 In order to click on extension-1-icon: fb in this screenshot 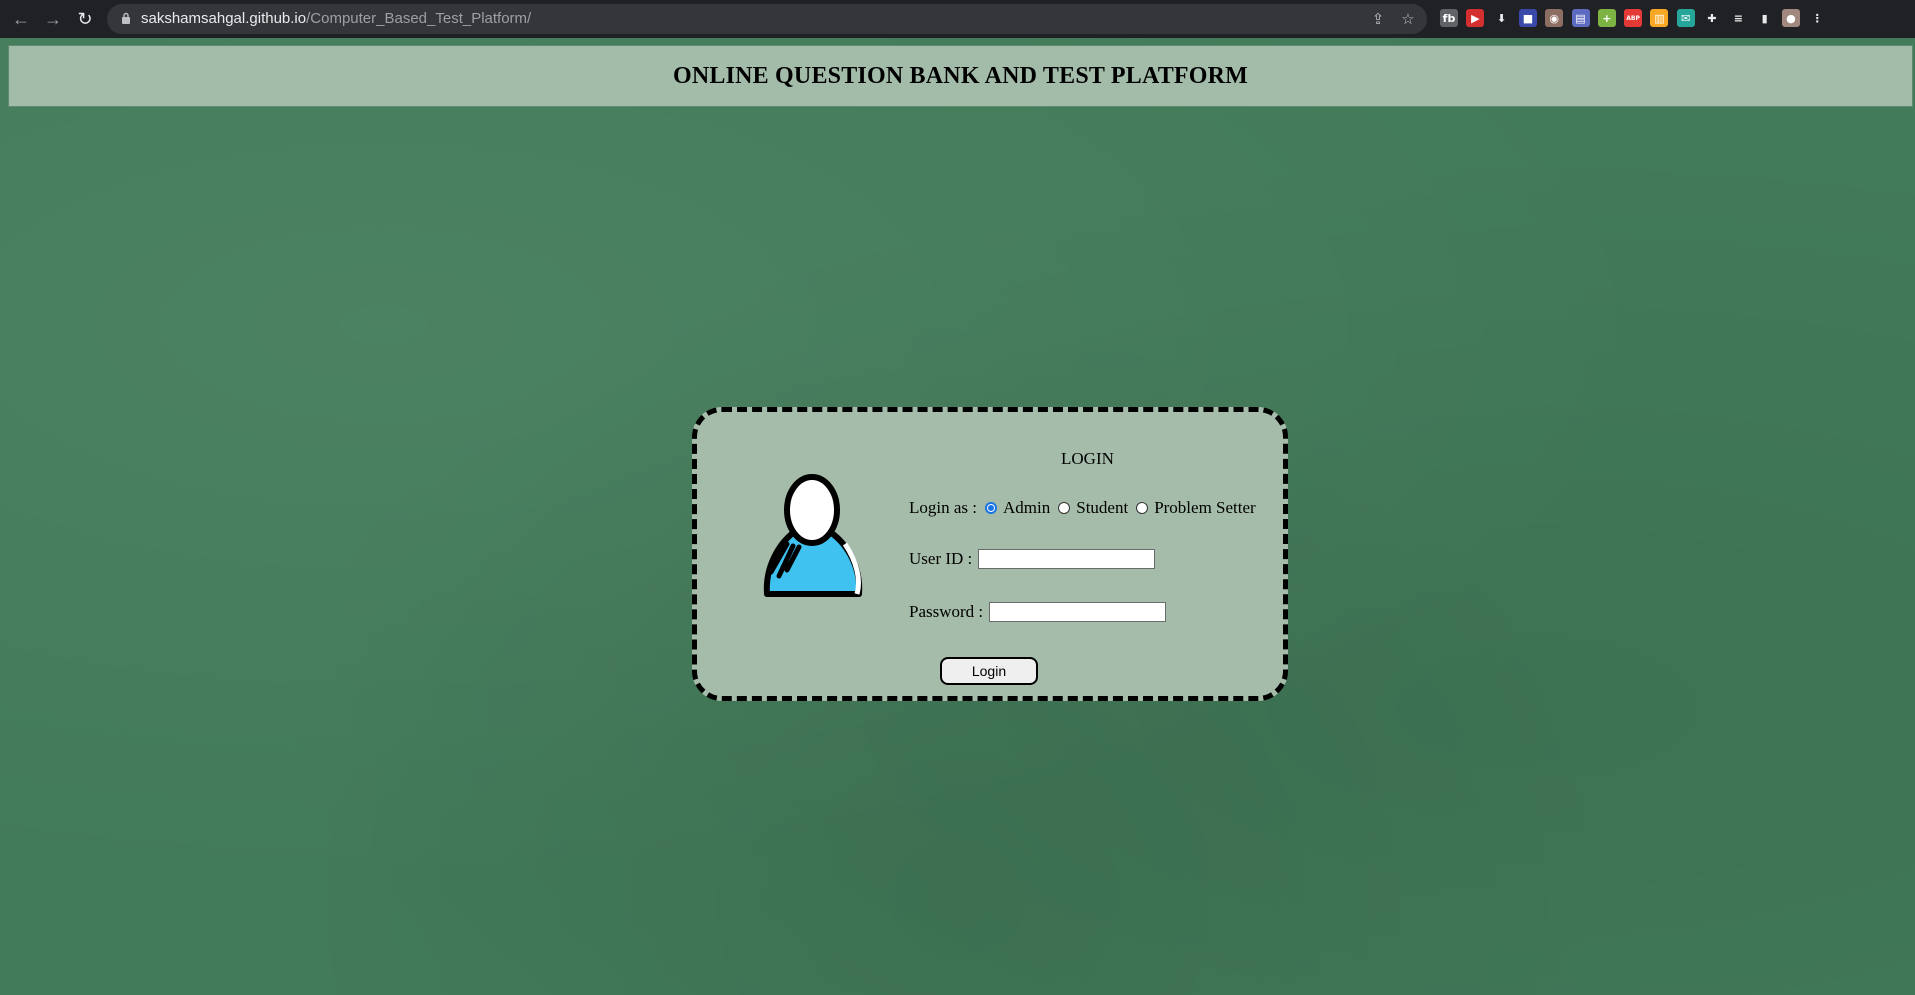, I will do `click(1449, 18)`.